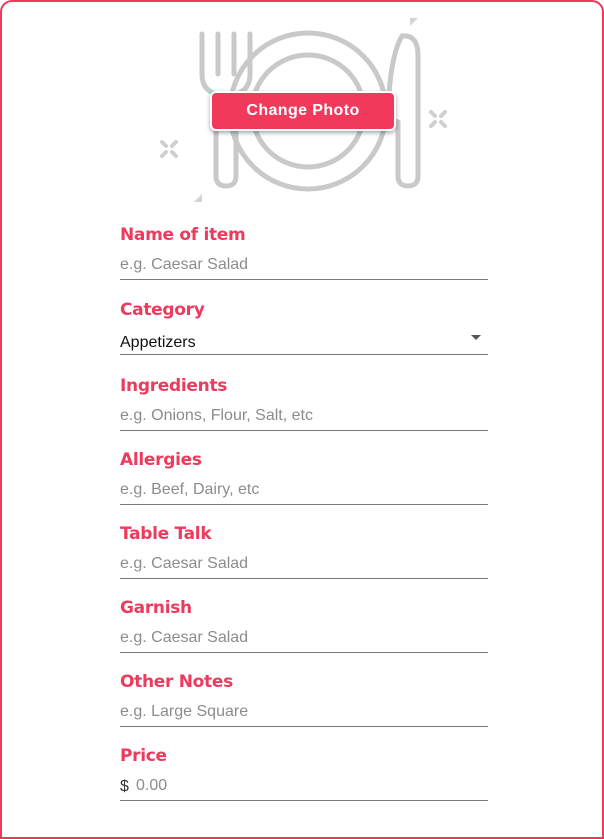  I want to click on table-talk-label: Table Talk, so click(166, 534).